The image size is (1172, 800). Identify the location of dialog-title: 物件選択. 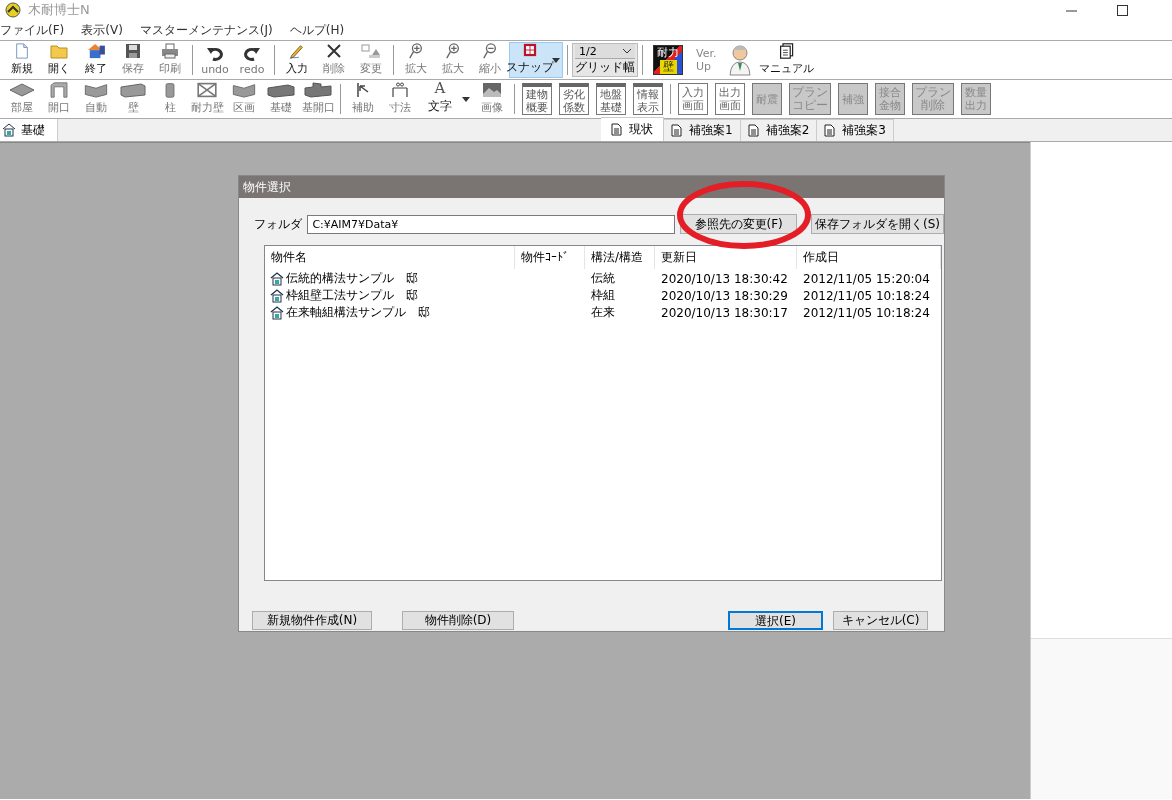
(591, 187).